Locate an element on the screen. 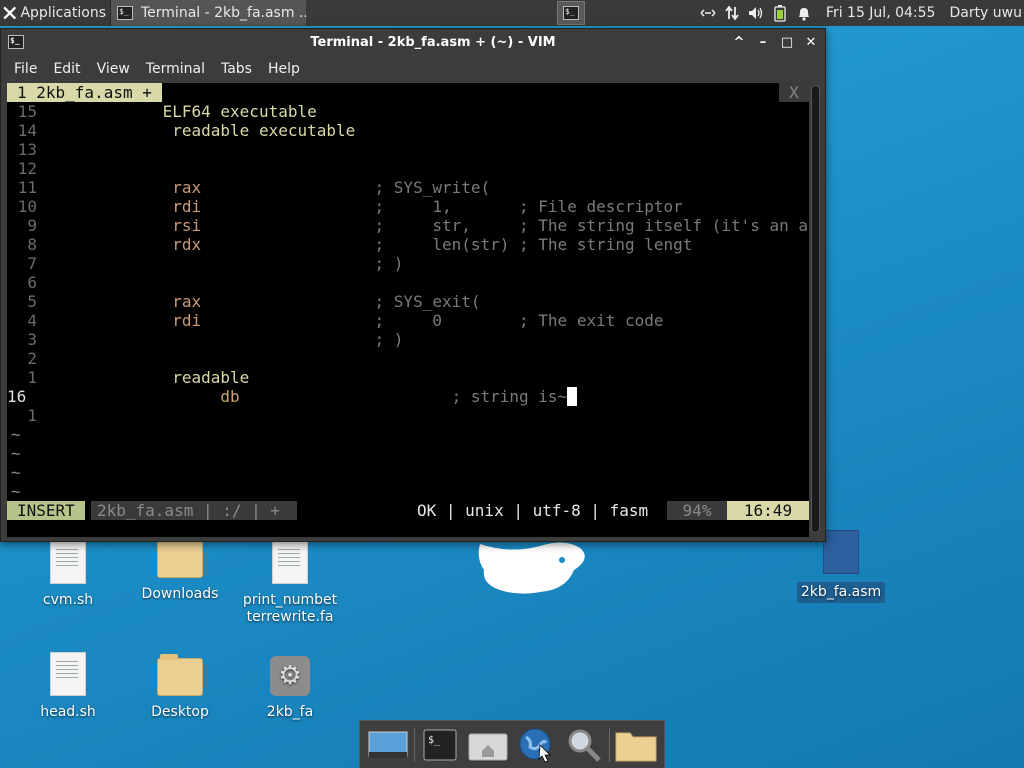 This screenshot has height=768, width=1024. code-line: 14 "kw">segment readable executable is located at coordinates (408, 130).